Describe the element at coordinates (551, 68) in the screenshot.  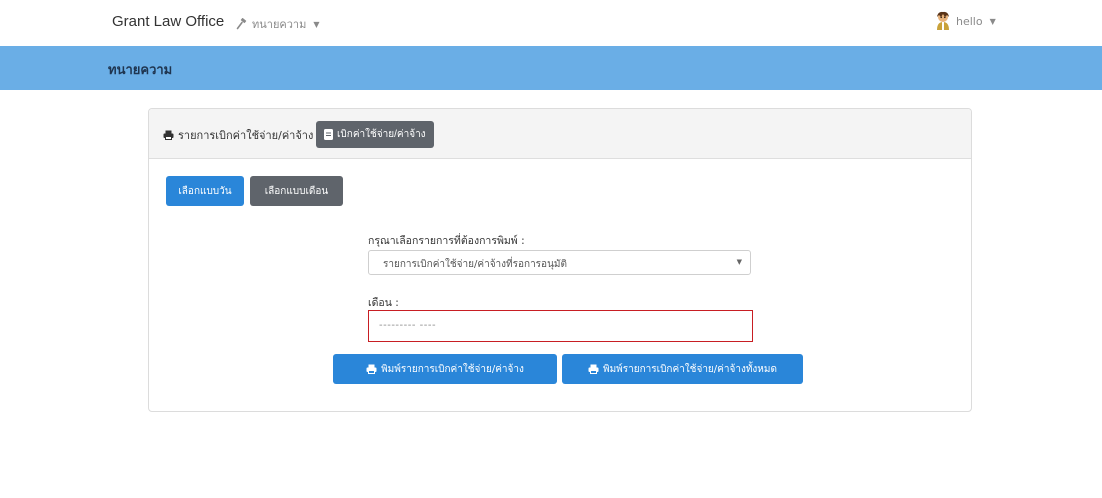
I see `page-banner: ทนายความ` at that location.